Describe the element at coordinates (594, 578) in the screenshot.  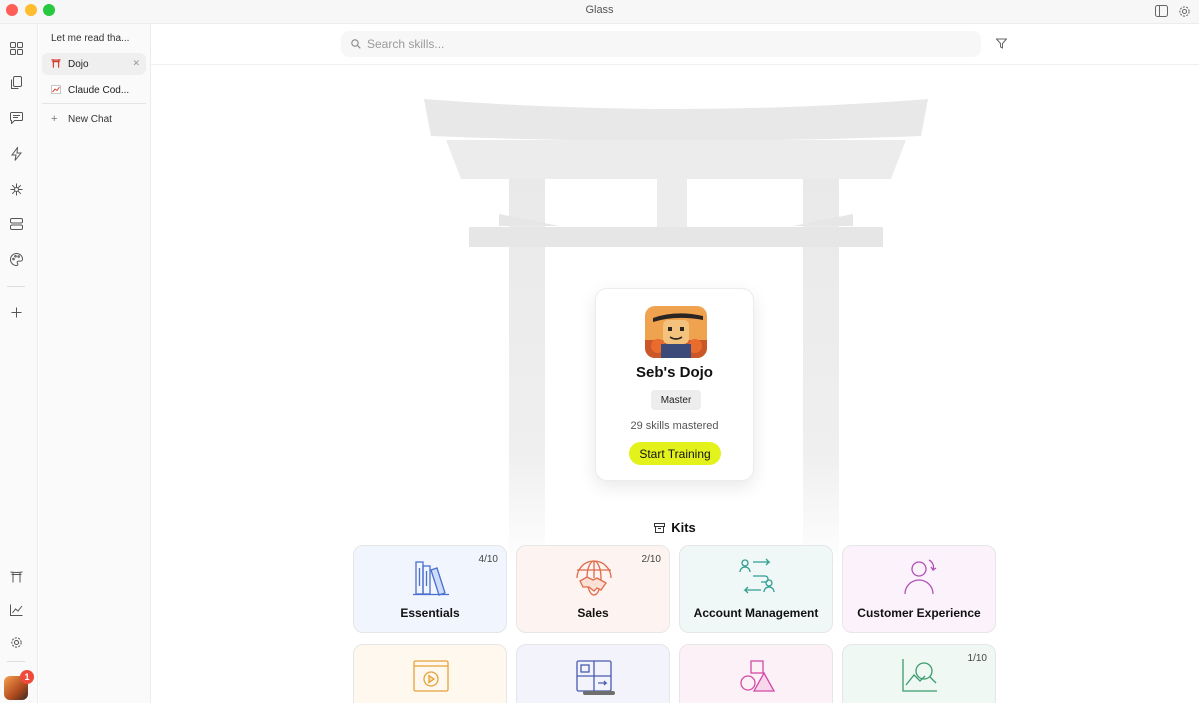
I see `handshake-globe-icon` at that location.